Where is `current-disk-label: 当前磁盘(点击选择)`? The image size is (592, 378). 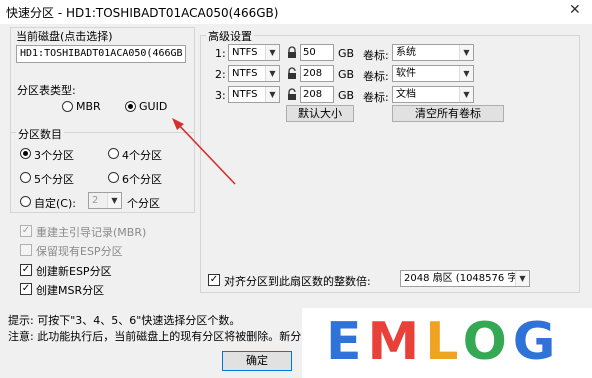
current-disk-label: 当前磁盘(点击选择) is located at coordinates (64, 36).